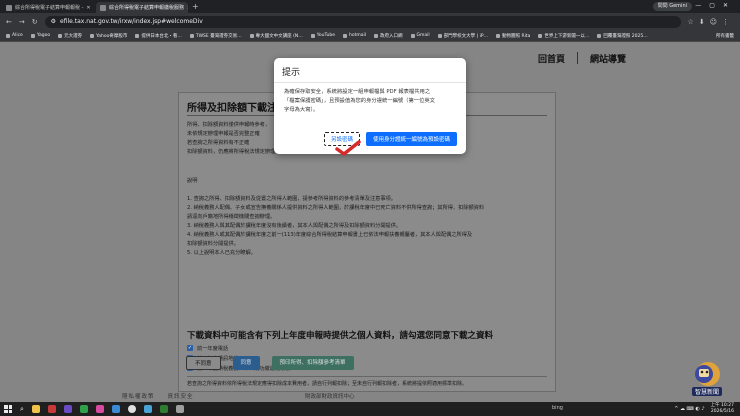  Describe the element at coordinates (131, 409) in the screenshot. I see `chrome-icon` at that location.